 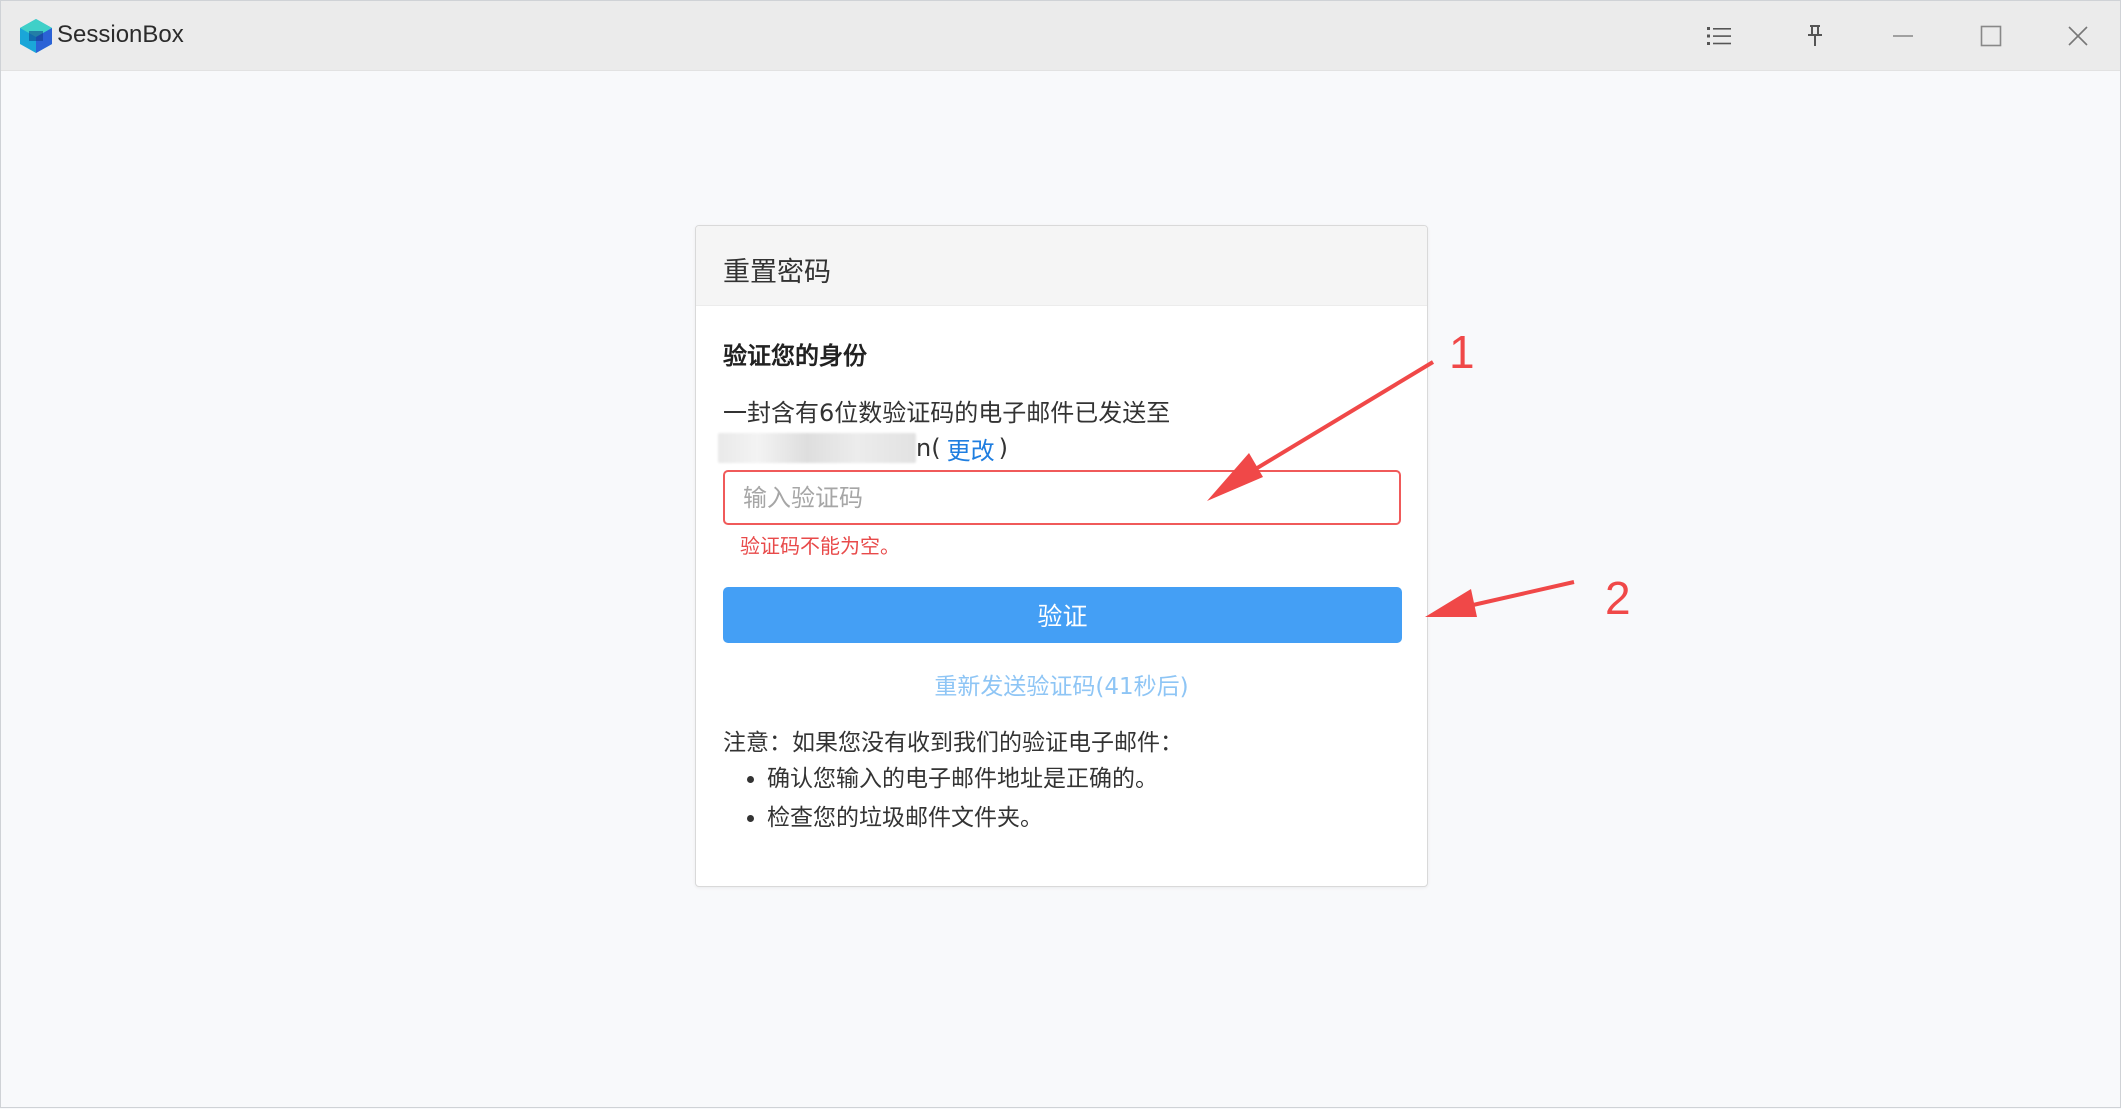 What do you see at coordinates (1462, 352) in the screenshot?
I see `annotation-label-1: 1` at bounding box center [1462, 352].